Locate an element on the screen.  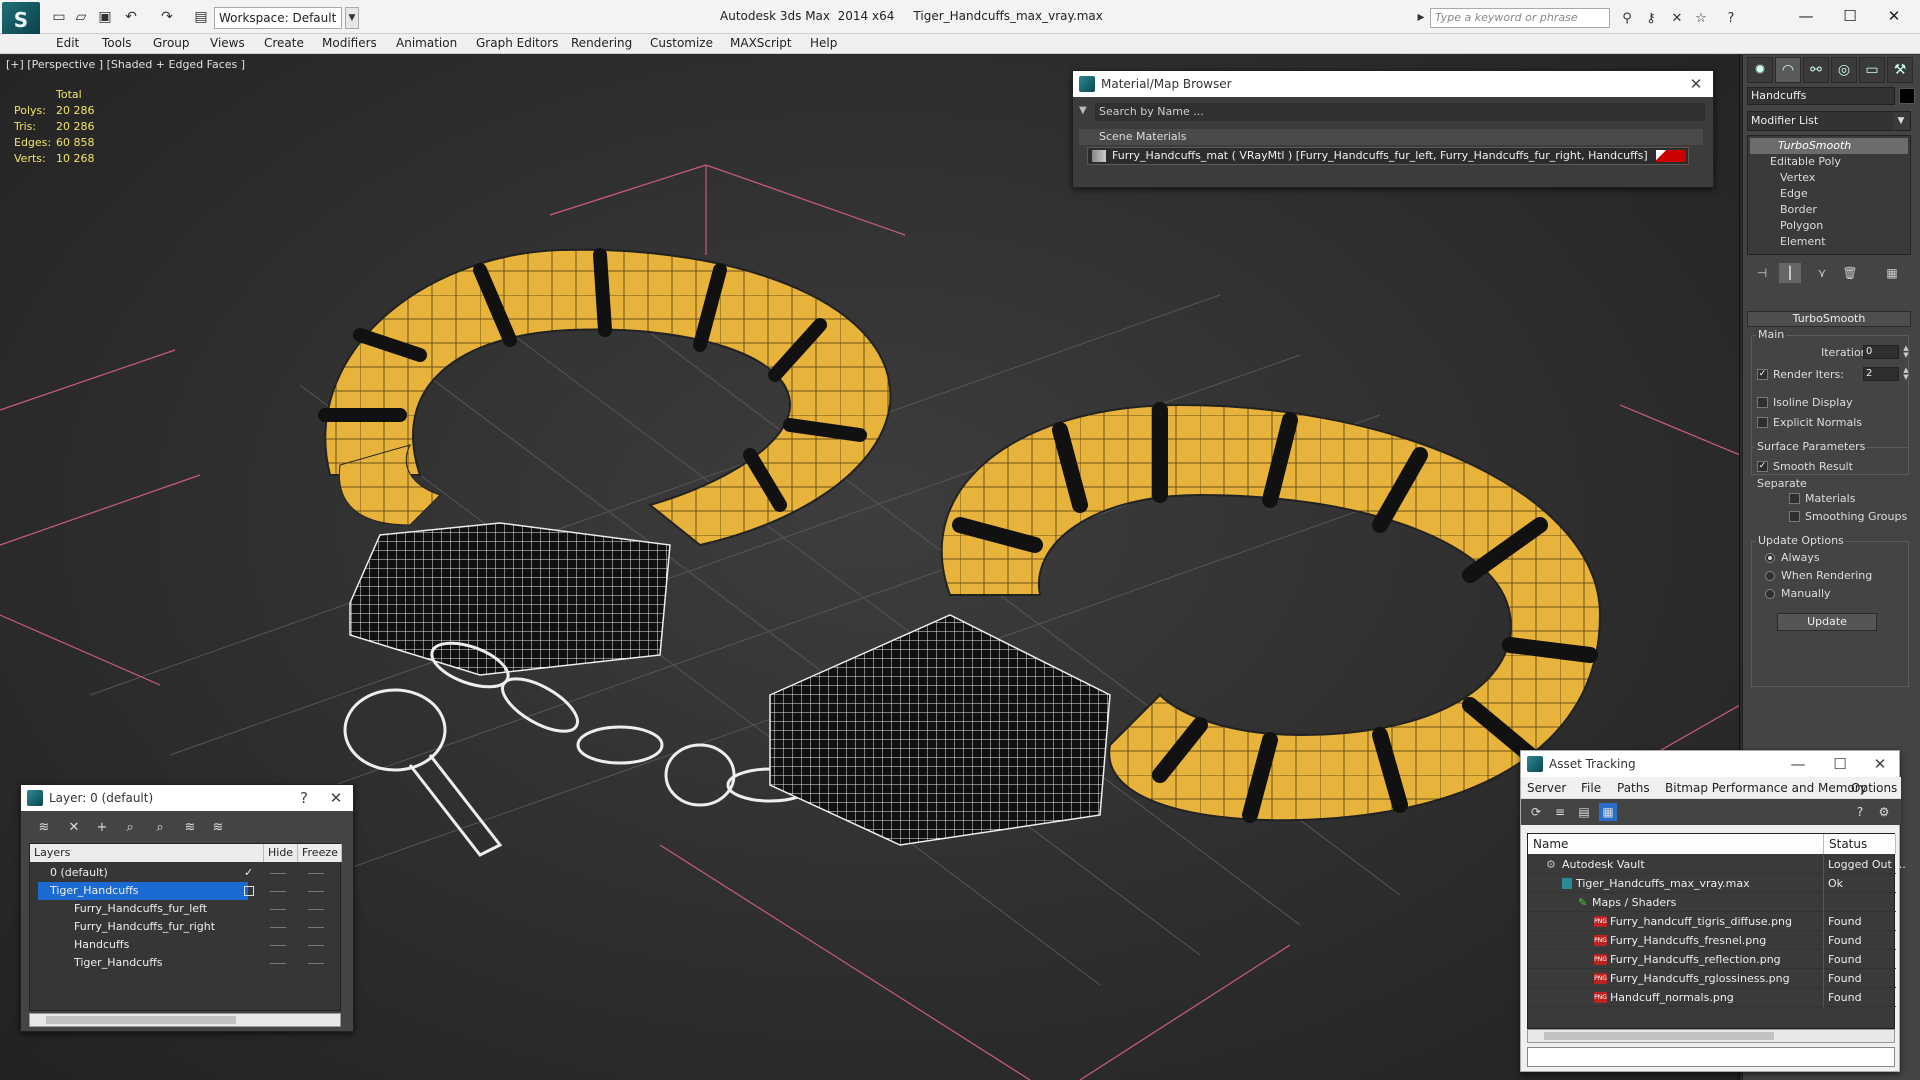
thumbnail-view-icon: ▤ is located at coordinates (1584, 812).